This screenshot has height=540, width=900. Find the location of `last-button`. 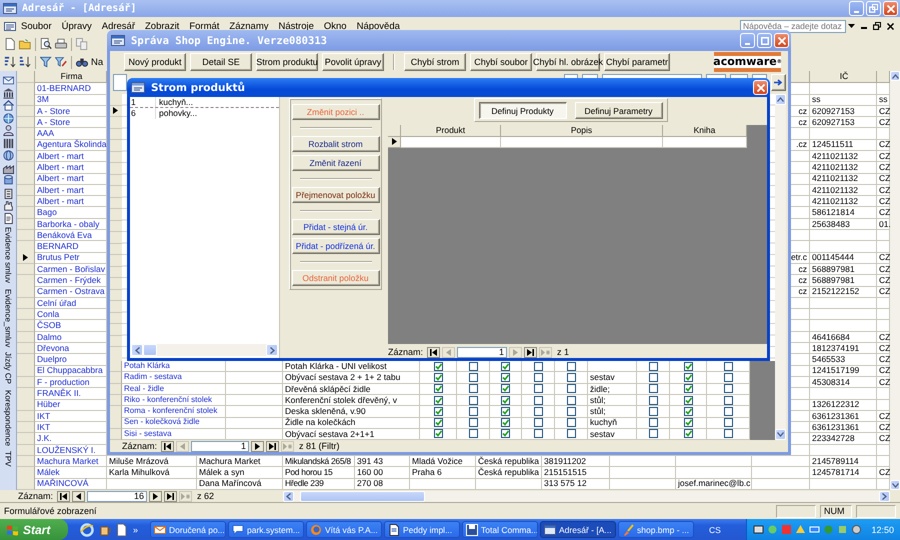

last-button is located at coordinates (171, 496).